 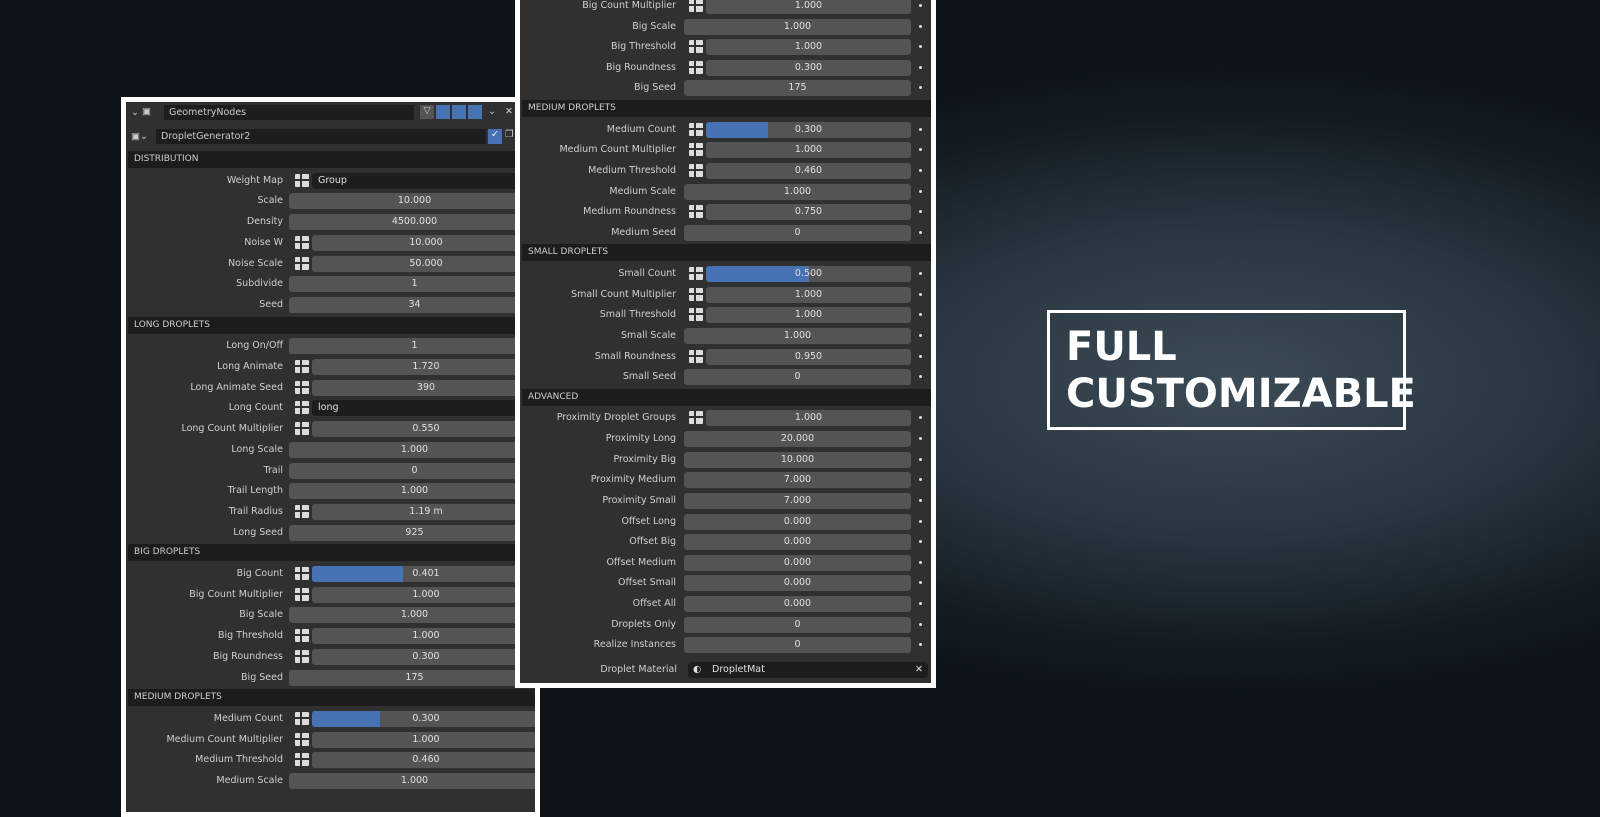 What do you see at coordinates (423, 263) in the screenshot?
I see `value-slider: 50.000` at bounding box center [423, 263].